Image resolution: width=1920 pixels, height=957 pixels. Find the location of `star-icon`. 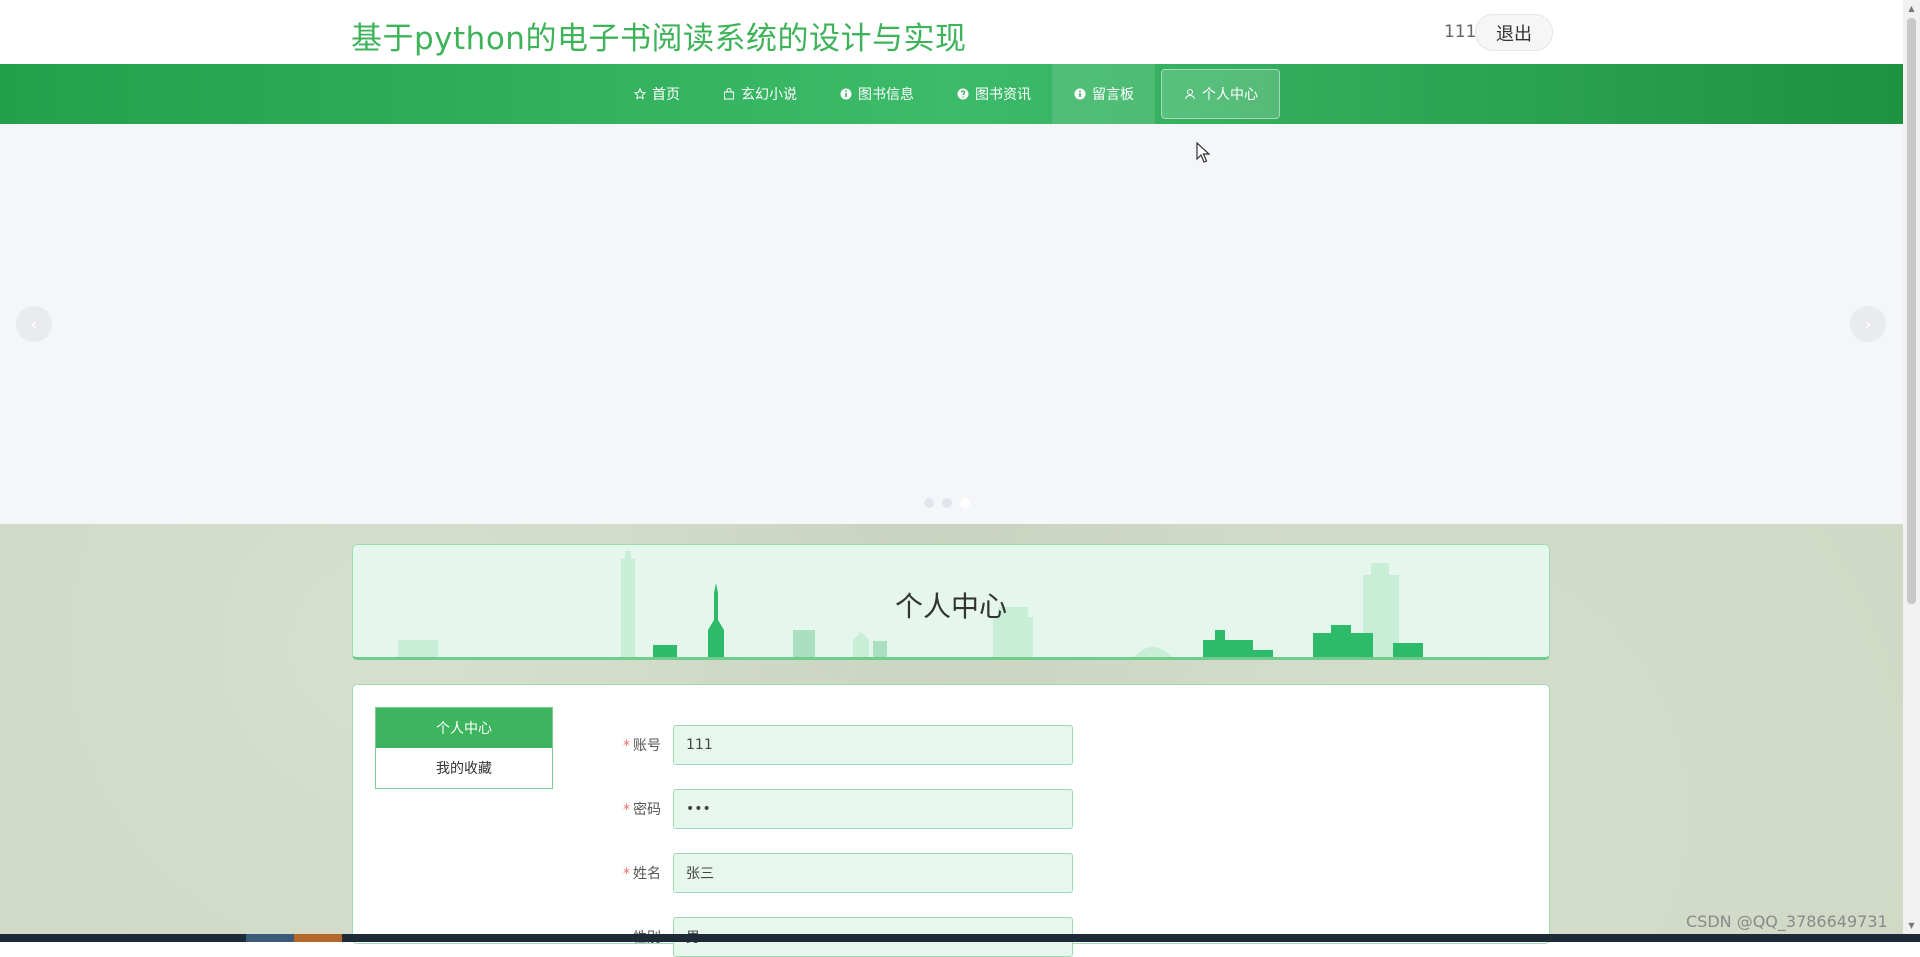

star-icon is located at coordinates (639, 94).